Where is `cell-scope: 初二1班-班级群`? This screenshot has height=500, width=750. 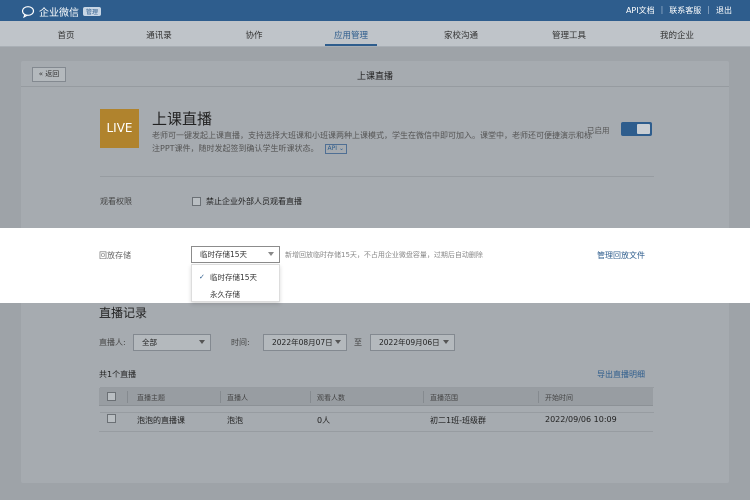 cell-scope: 初二1班-班级群 is located at coordinates (458, 420).